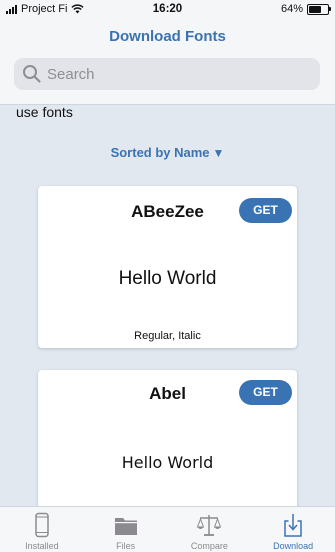  What do you see at coordinates (42, 546) in the screenshot?
I see `tab-label: Installed` at bounding box center [42, 546].